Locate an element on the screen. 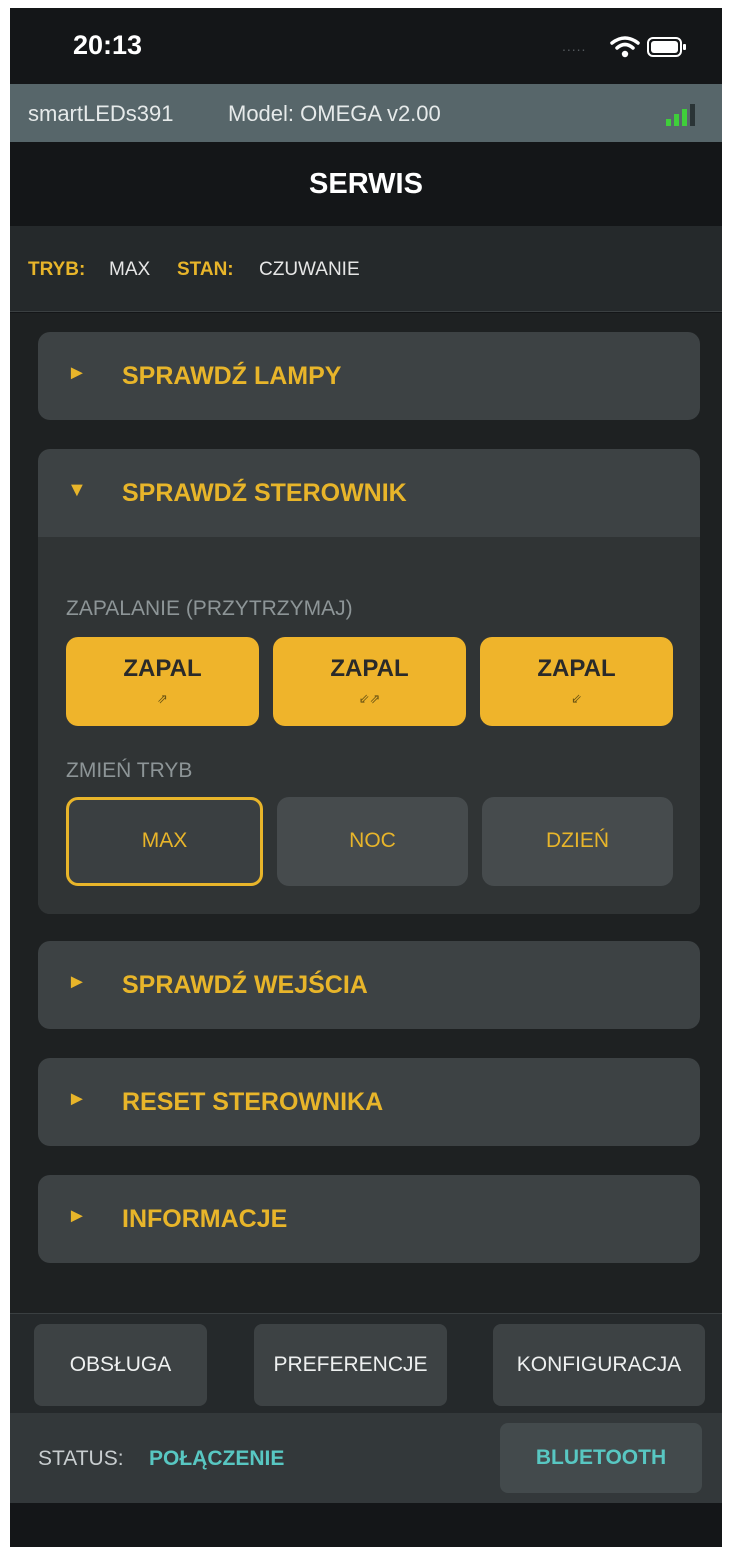 The height and width of the screenshot is (1555, 732). section-header: ► SPRAWDŹ WEJŚCIA is located at coordinates (369, 985).